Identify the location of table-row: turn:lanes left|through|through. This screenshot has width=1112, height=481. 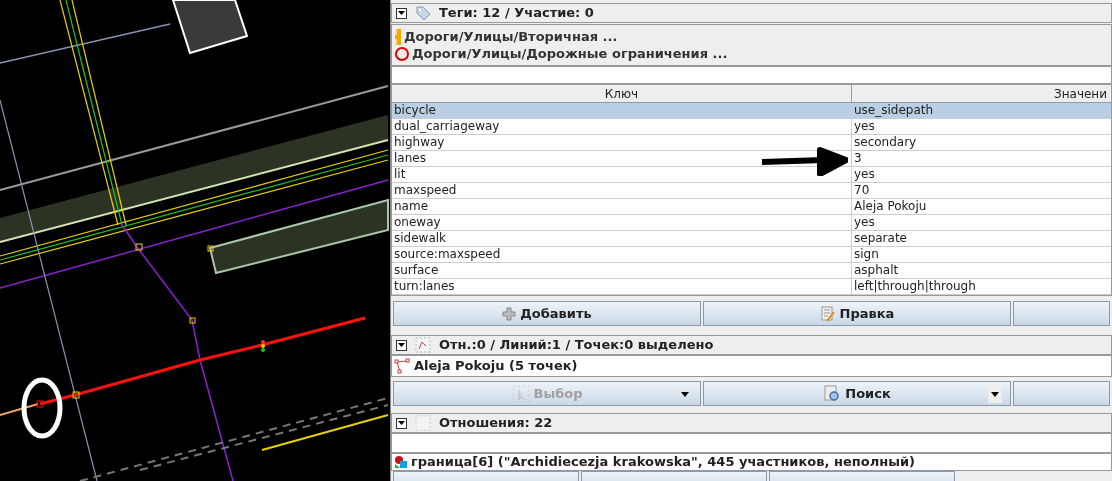
(751, 287).